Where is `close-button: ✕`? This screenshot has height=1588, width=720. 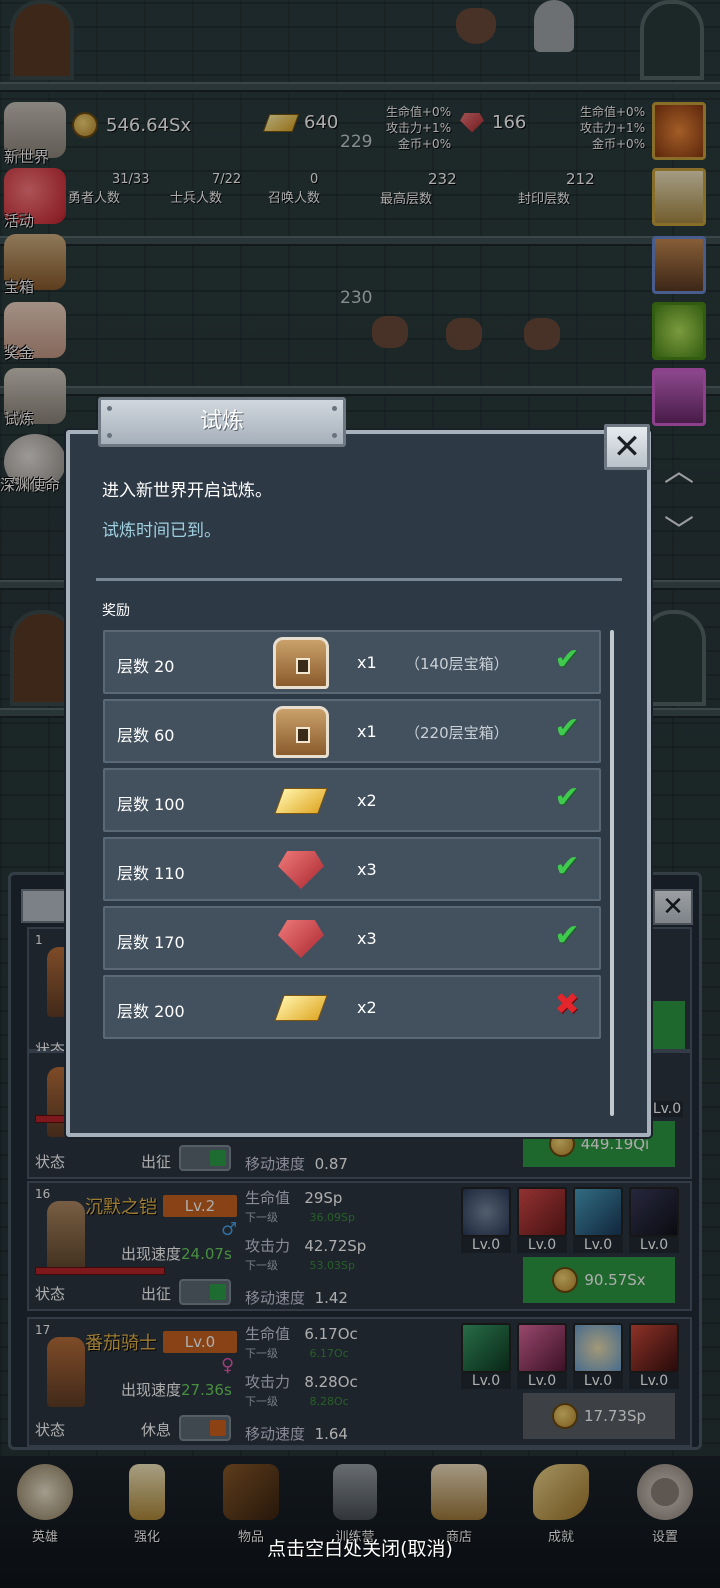
close-button: ✕ is located at coordinates (627, 447).